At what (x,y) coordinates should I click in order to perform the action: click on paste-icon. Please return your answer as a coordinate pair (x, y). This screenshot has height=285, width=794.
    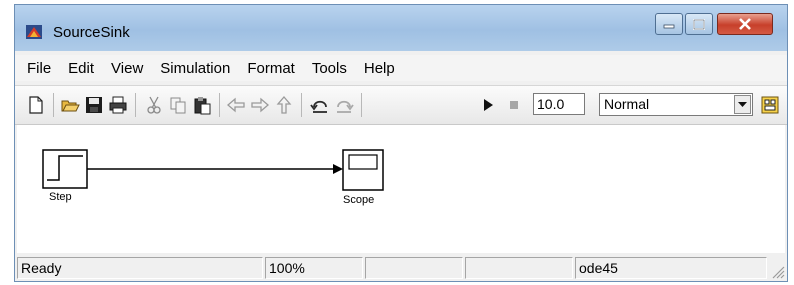
    Looking at the image, I should click on (202, 106).